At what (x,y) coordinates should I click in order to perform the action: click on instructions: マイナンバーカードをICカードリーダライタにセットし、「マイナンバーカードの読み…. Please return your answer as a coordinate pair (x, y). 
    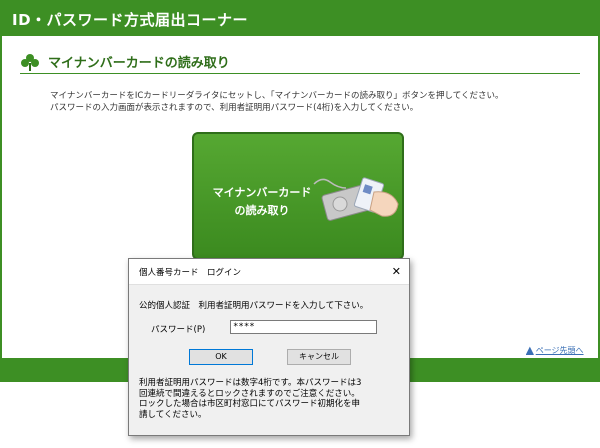
    Looking at the image, I should click on (315, 102).